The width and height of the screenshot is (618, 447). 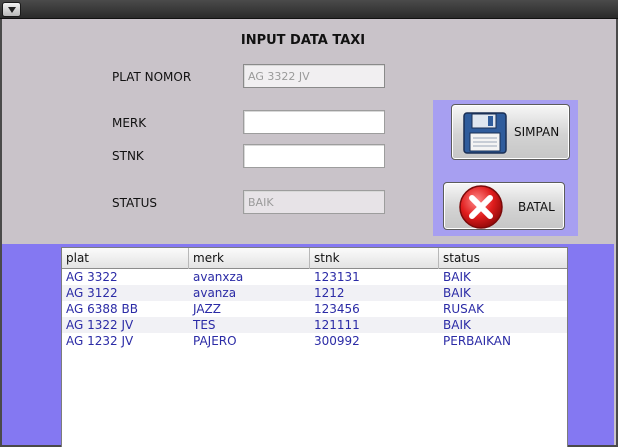 I want to click on column-header-stnk: stnk, so click(x=374, y=258).